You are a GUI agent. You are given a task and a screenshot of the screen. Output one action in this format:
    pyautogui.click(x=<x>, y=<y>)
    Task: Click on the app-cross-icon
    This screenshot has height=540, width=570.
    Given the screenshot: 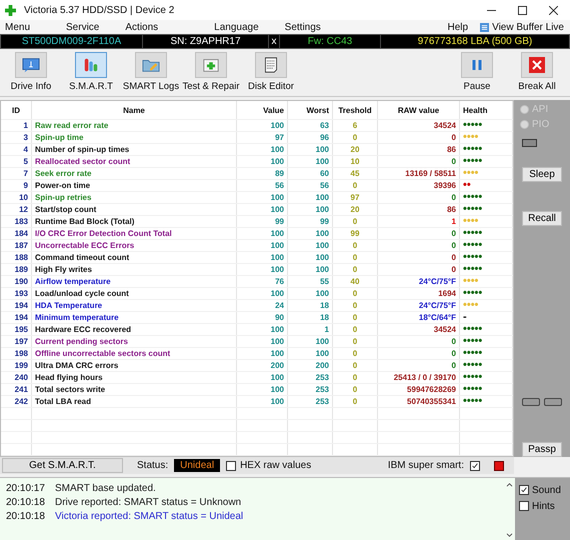 What is the action you would take?
    pyautogui.click(x=10, y=10)
    